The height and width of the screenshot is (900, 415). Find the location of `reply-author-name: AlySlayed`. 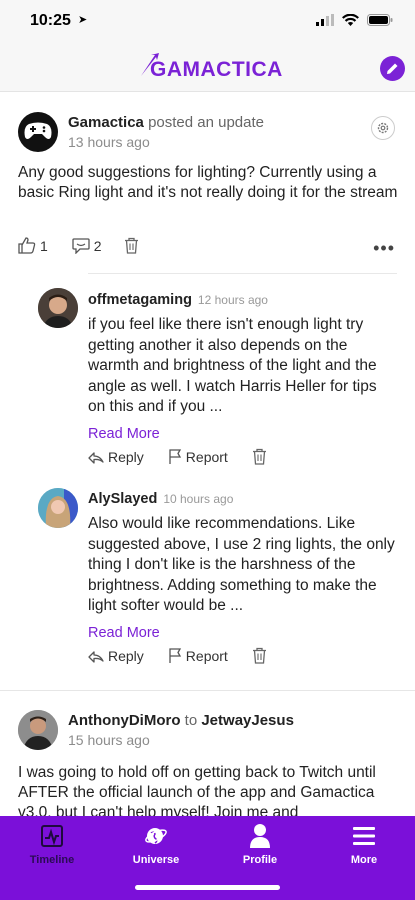

reply-author-name: AlySlayed is located at coordinates (122, 499).